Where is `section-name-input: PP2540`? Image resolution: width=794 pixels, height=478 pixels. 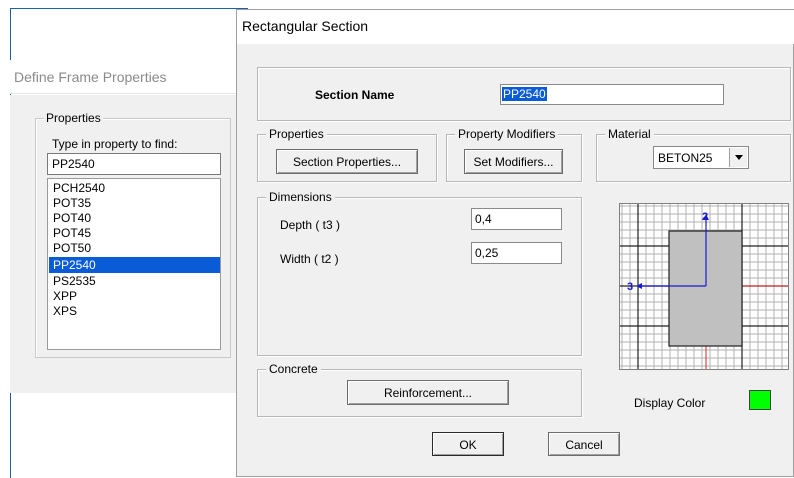
section-name-input: PP2540 is located at coordinates (612, 94).